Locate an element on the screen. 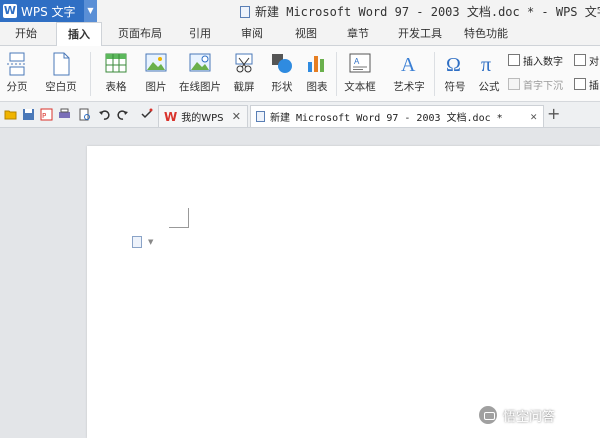 The width and height of the screenshot is (600, 438). tab-insert: 插入 is located at coordinates (79, 34).